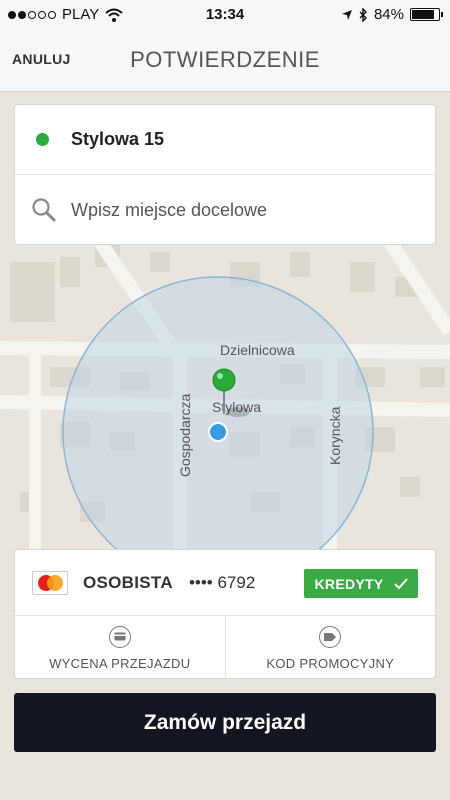  Describe the element at coordinates (426, 14) in the screenshot. I see `battery-icon` at that location.